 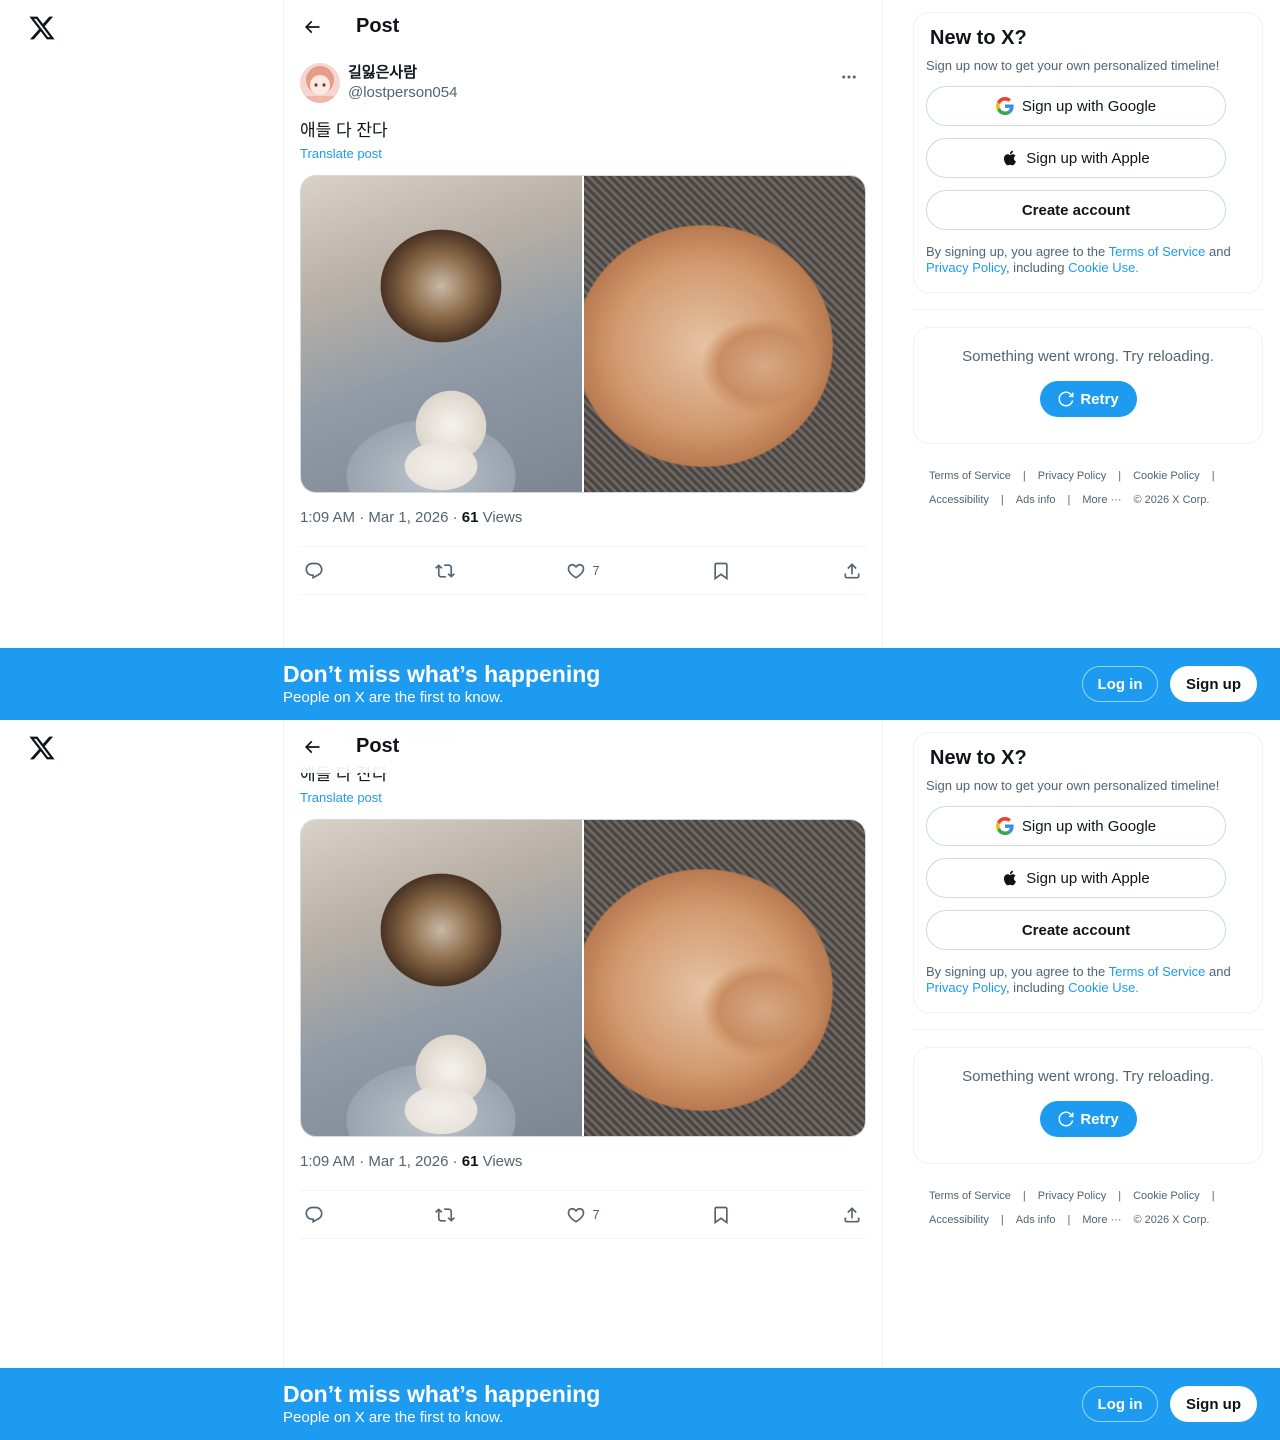 I want to click on refresh-icon, so click(x=1066, y=399).